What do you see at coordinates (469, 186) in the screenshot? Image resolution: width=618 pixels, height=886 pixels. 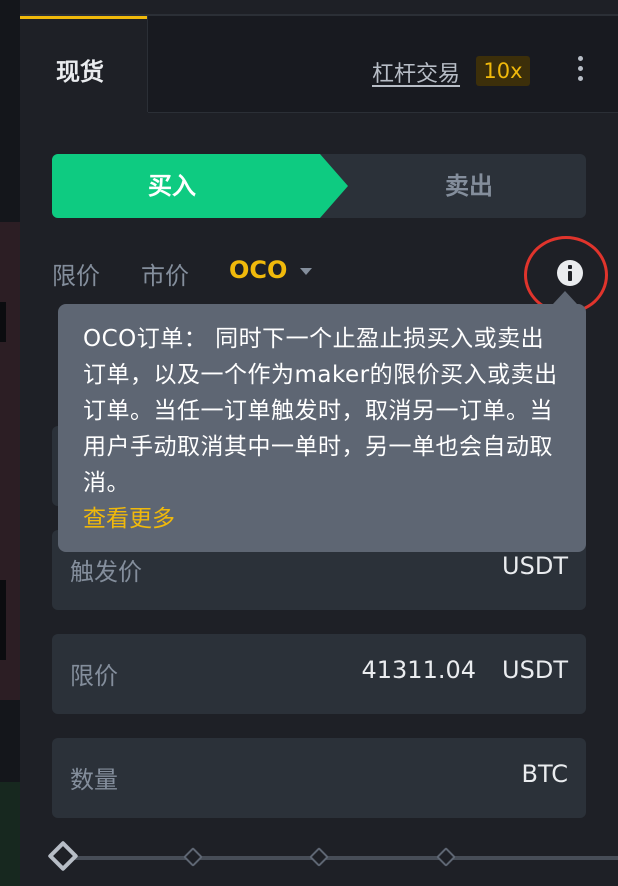 I see `sell-button: 卖出` at bounding box center [469, 186].